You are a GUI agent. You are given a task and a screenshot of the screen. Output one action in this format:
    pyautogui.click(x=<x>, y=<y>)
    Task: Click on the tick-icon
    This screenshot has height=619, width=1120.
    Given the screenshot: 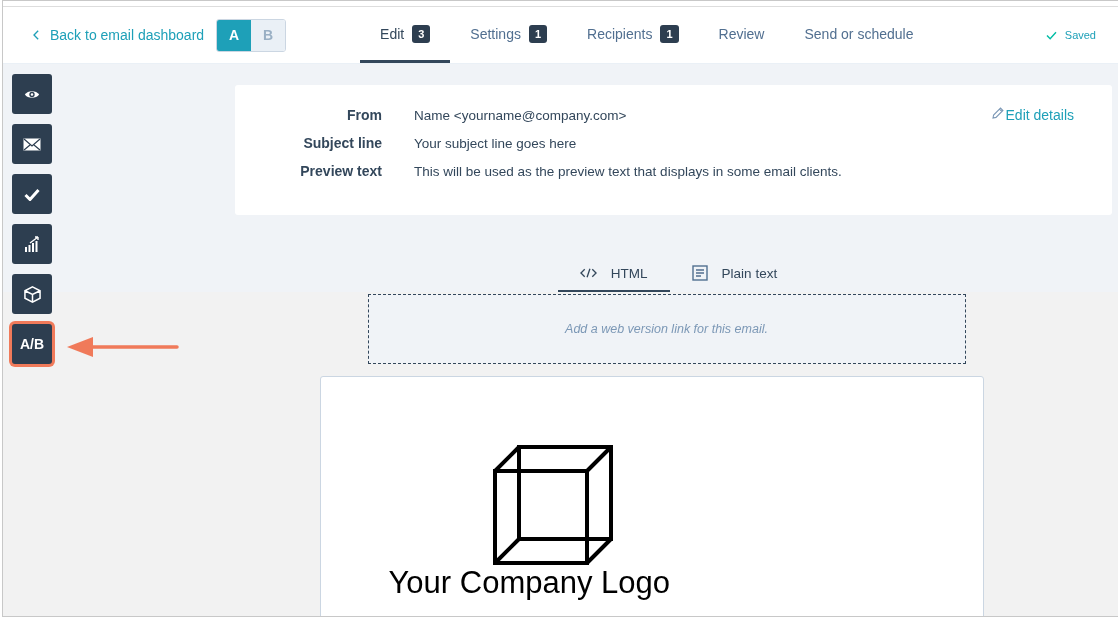 What is the action you would take?
    pyautogui.click(x=32, y=194)
    